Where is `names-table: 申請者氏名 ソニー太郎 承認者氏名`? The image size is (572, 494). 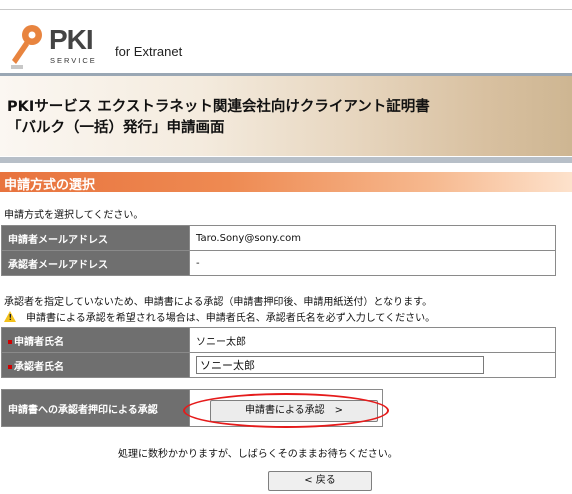
names-table: 申請者氏名 ソニー太郎 承認者氏名 is located at coordinates (278, 352).